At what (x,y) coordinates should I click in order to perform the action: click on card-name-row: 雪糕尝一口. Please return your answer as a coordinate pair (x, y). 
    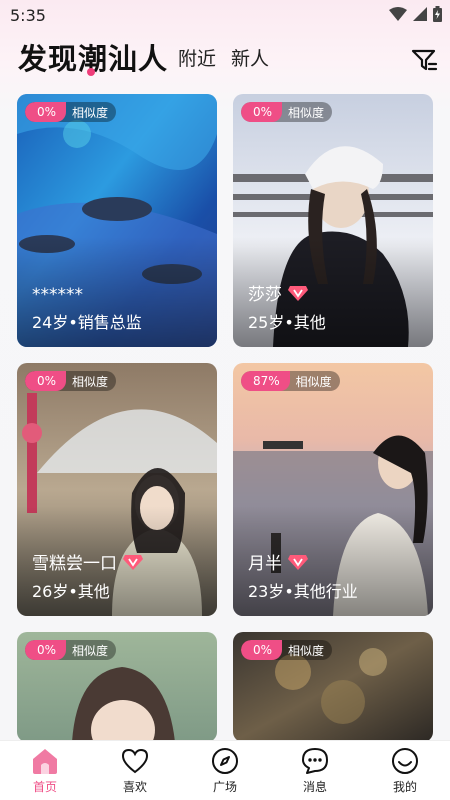
    Looking at the image, I should click on (87, 561).